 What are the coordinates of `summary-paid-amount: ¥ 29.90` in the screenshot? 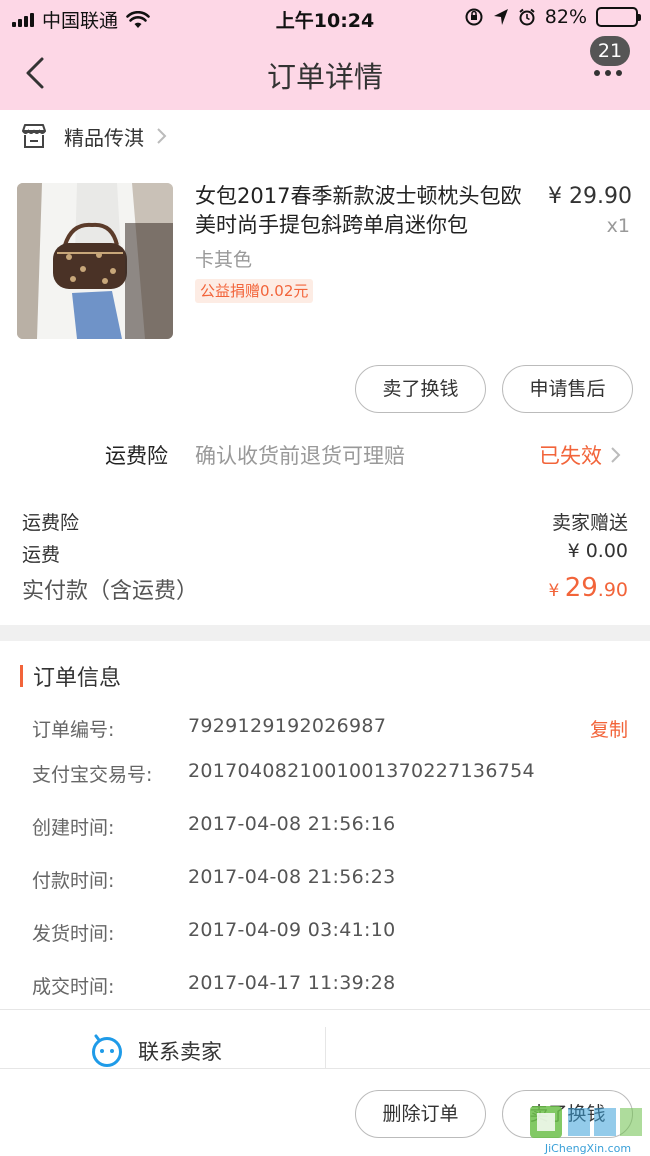 It's located at (588, 588).